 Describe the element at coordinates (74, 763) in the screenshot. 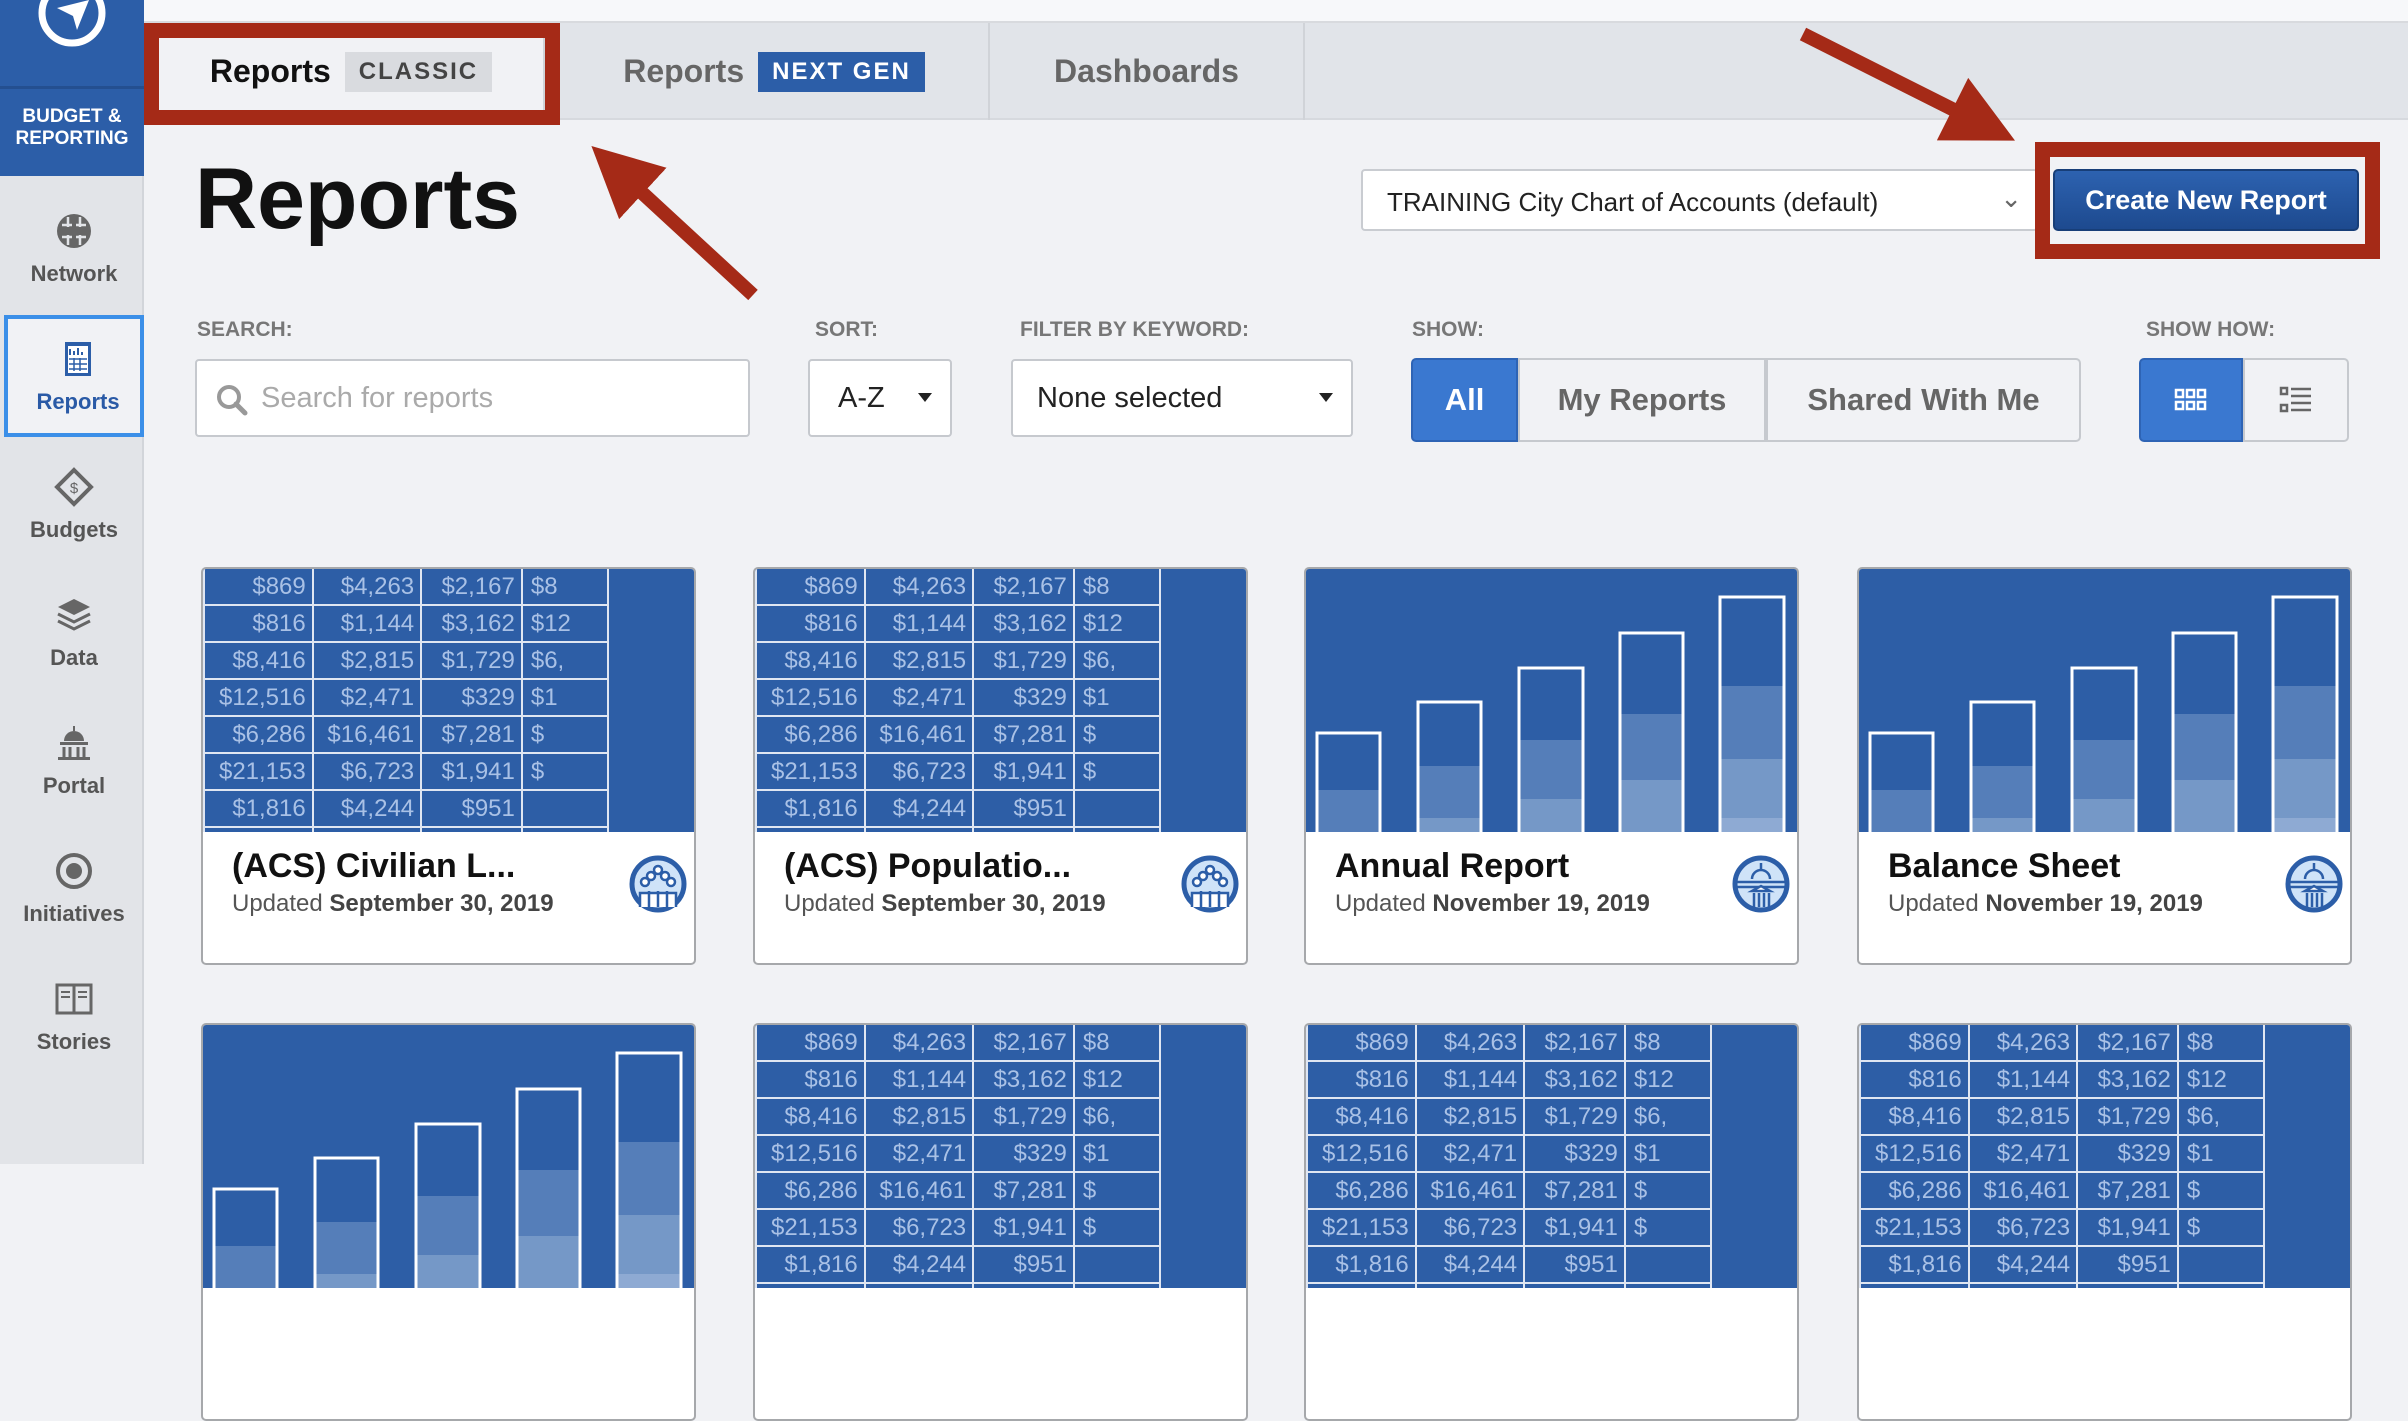

I see `sidebar-item-portal: Portal` at that location.